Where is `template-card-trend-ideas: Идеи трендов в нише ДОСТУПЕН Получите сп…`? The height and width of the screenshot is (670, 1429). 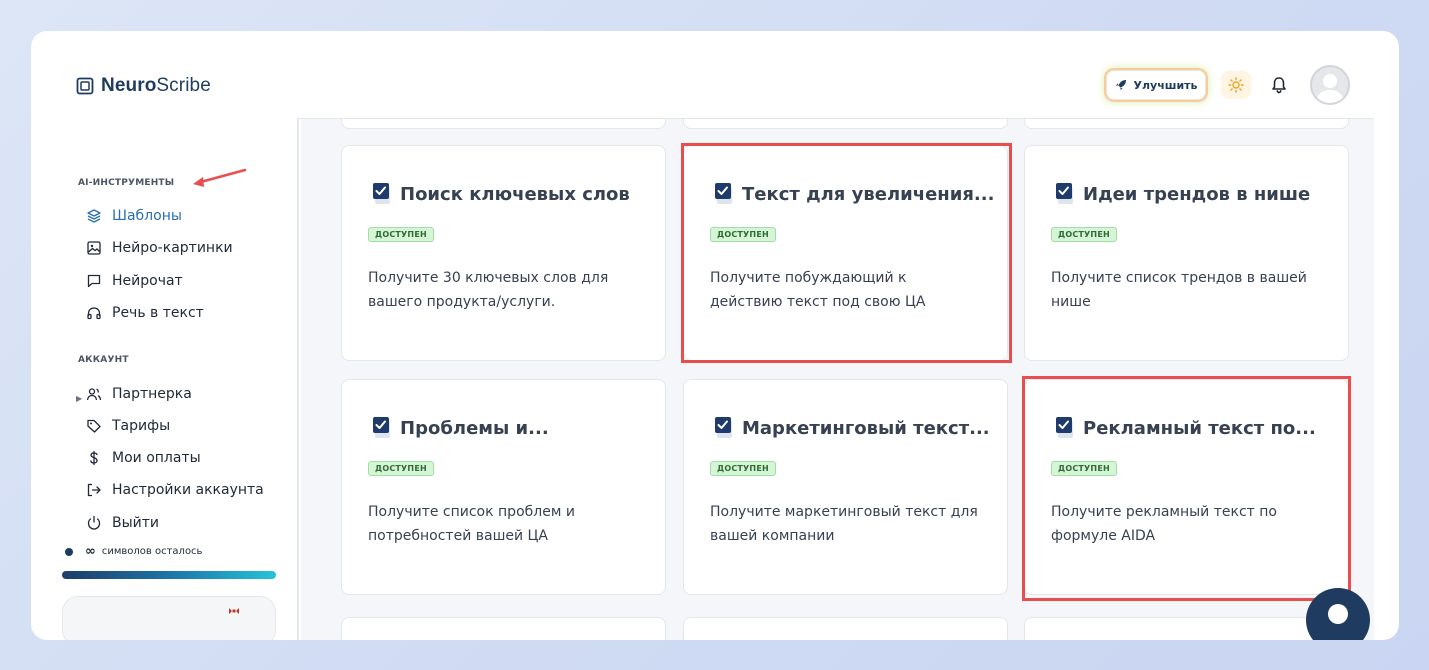 template-card-trend-ideas: Идеи трендов в нише ДОСТУПЕН Получите сп… is located at coordinates (1186, 253).